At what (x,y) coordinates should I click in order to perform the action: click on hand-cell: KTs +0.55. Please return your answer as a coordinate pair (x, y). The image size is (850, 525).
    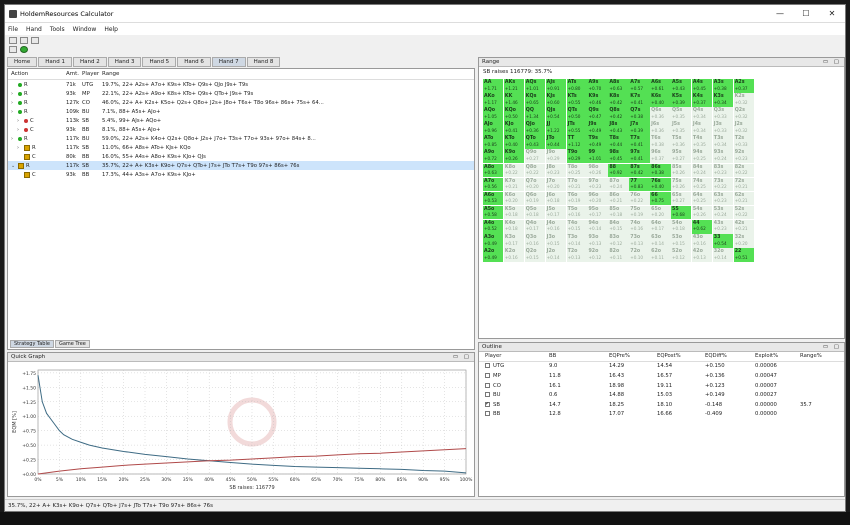
    Looking at the image, I should click on (576, 100).